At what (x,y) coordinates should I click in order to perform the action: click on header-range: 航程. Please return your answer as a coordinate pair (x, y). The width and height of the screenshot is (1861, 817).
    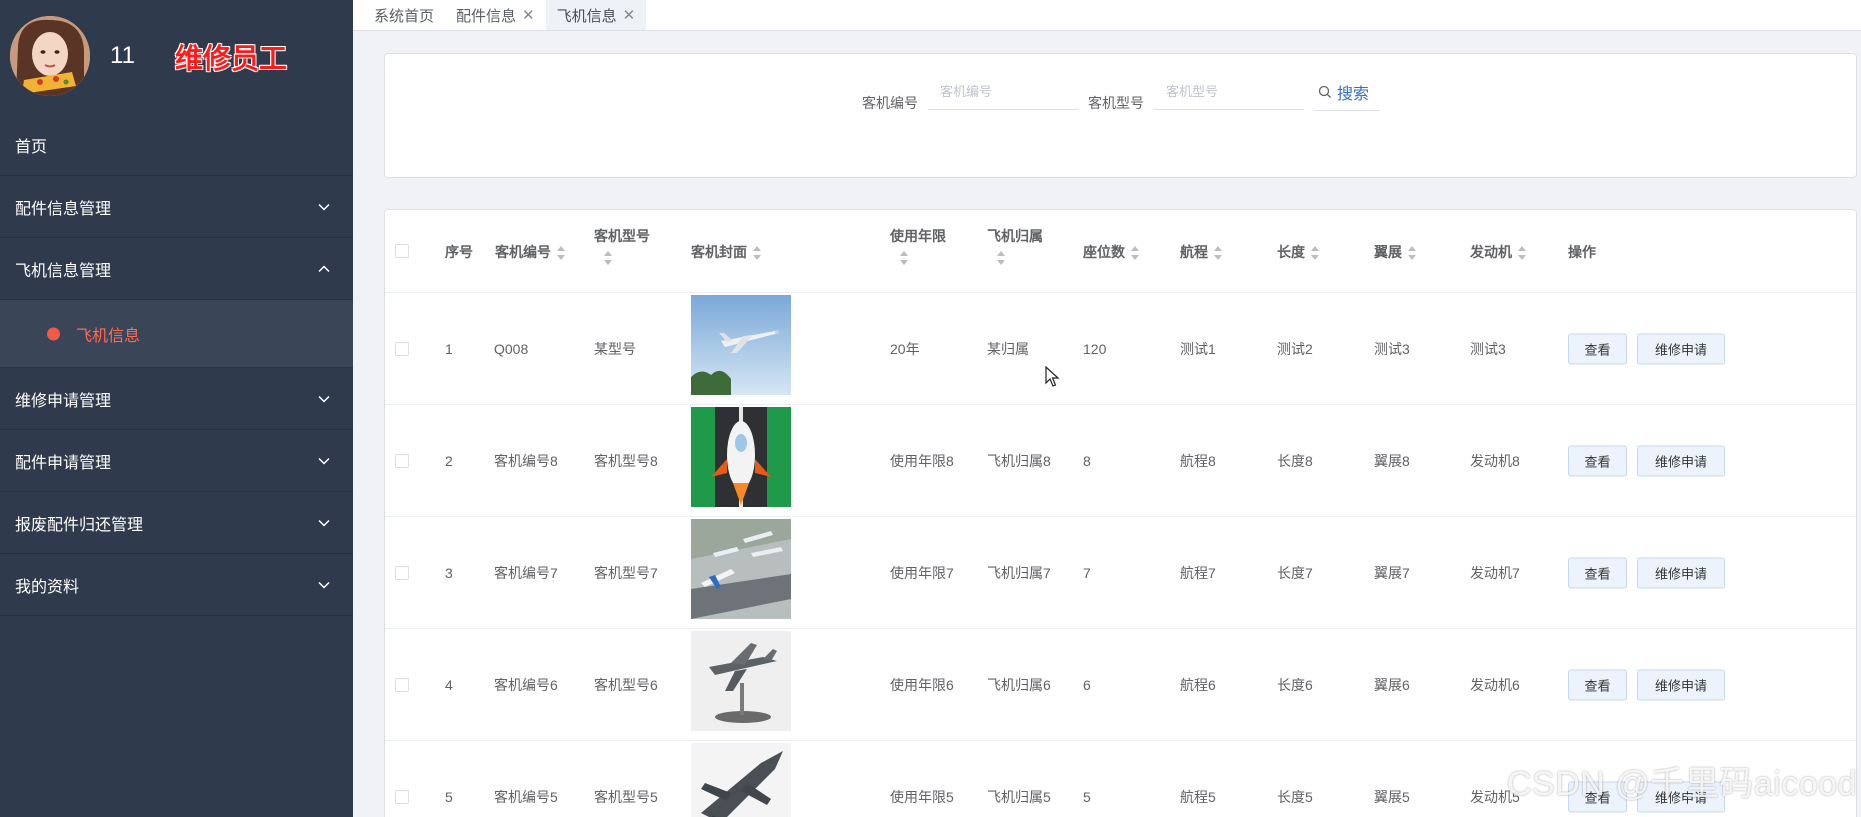
    Looking at the image, I should click on (1201, 252).